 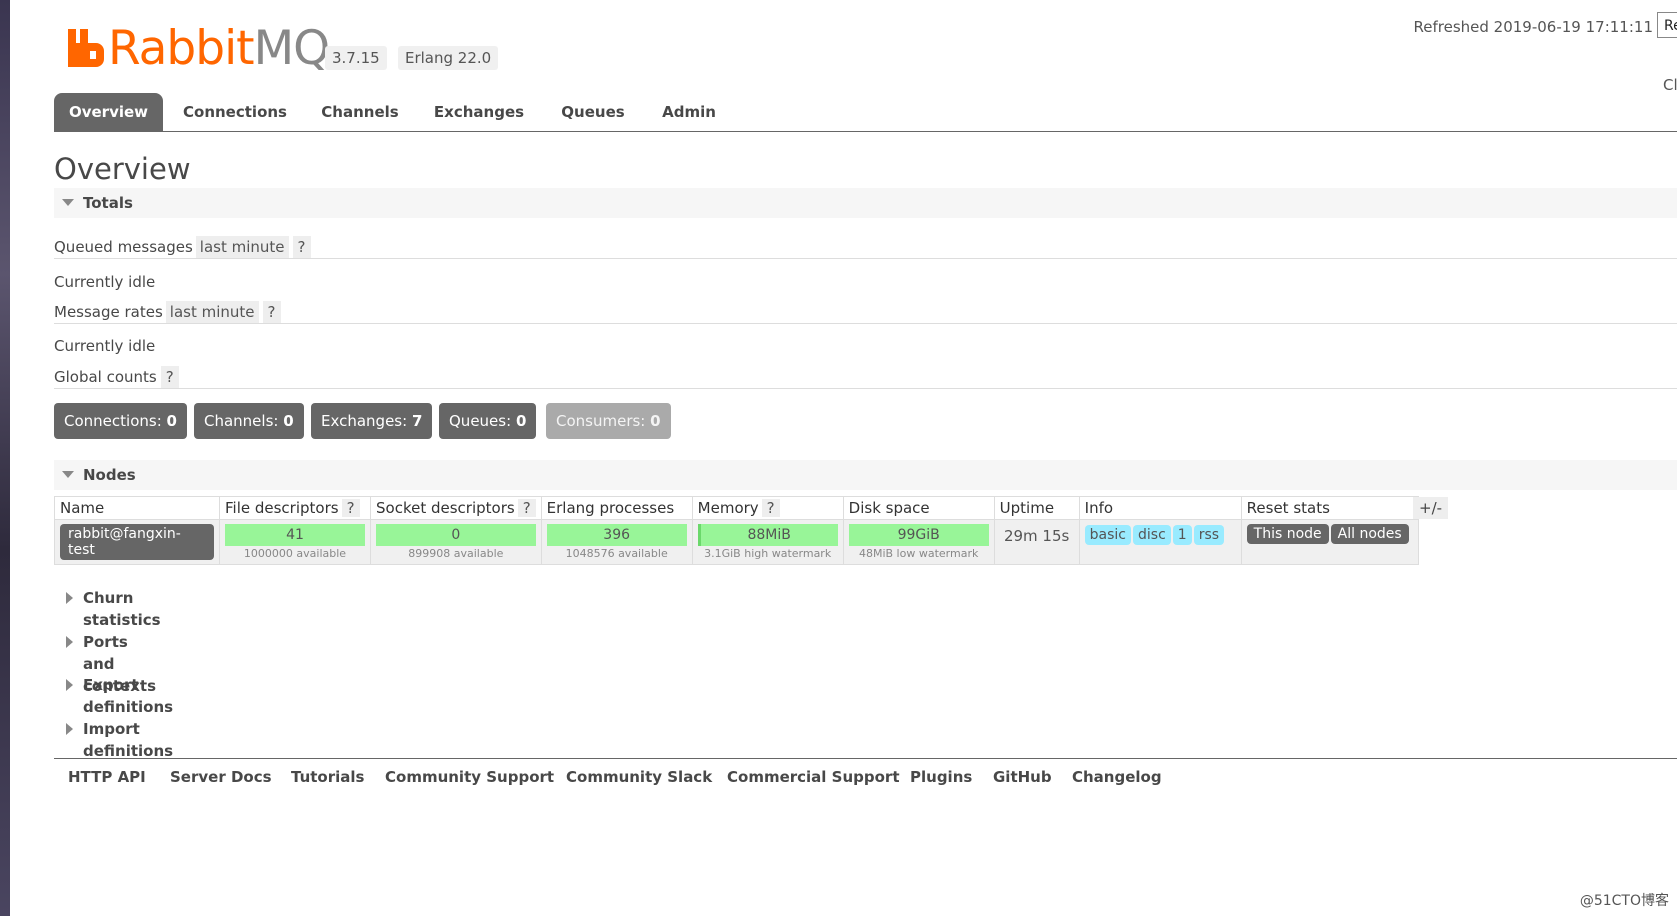 I want to click on global-counts-row: Global counts?, so click(x=116, y=377).